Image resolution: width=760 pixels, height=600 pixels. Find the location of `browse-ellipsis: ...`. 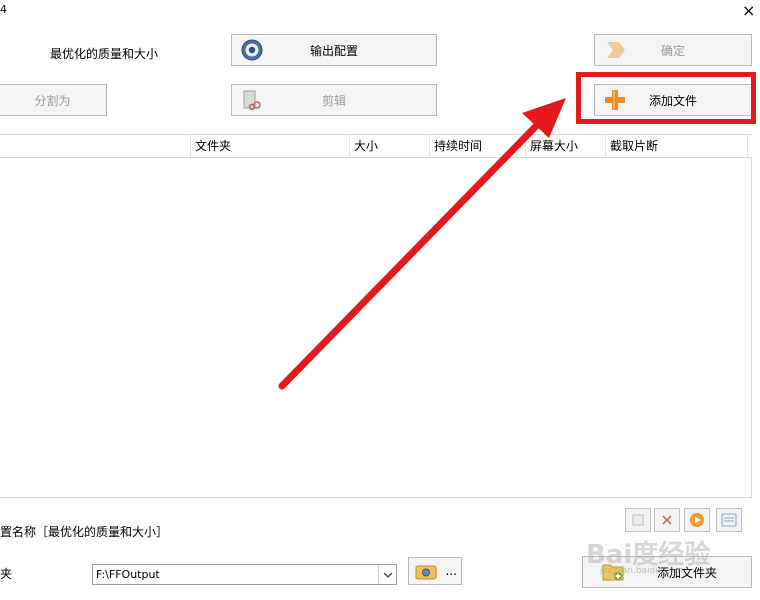

browse-ellipsis: ... is located at coordinates (451, 571).